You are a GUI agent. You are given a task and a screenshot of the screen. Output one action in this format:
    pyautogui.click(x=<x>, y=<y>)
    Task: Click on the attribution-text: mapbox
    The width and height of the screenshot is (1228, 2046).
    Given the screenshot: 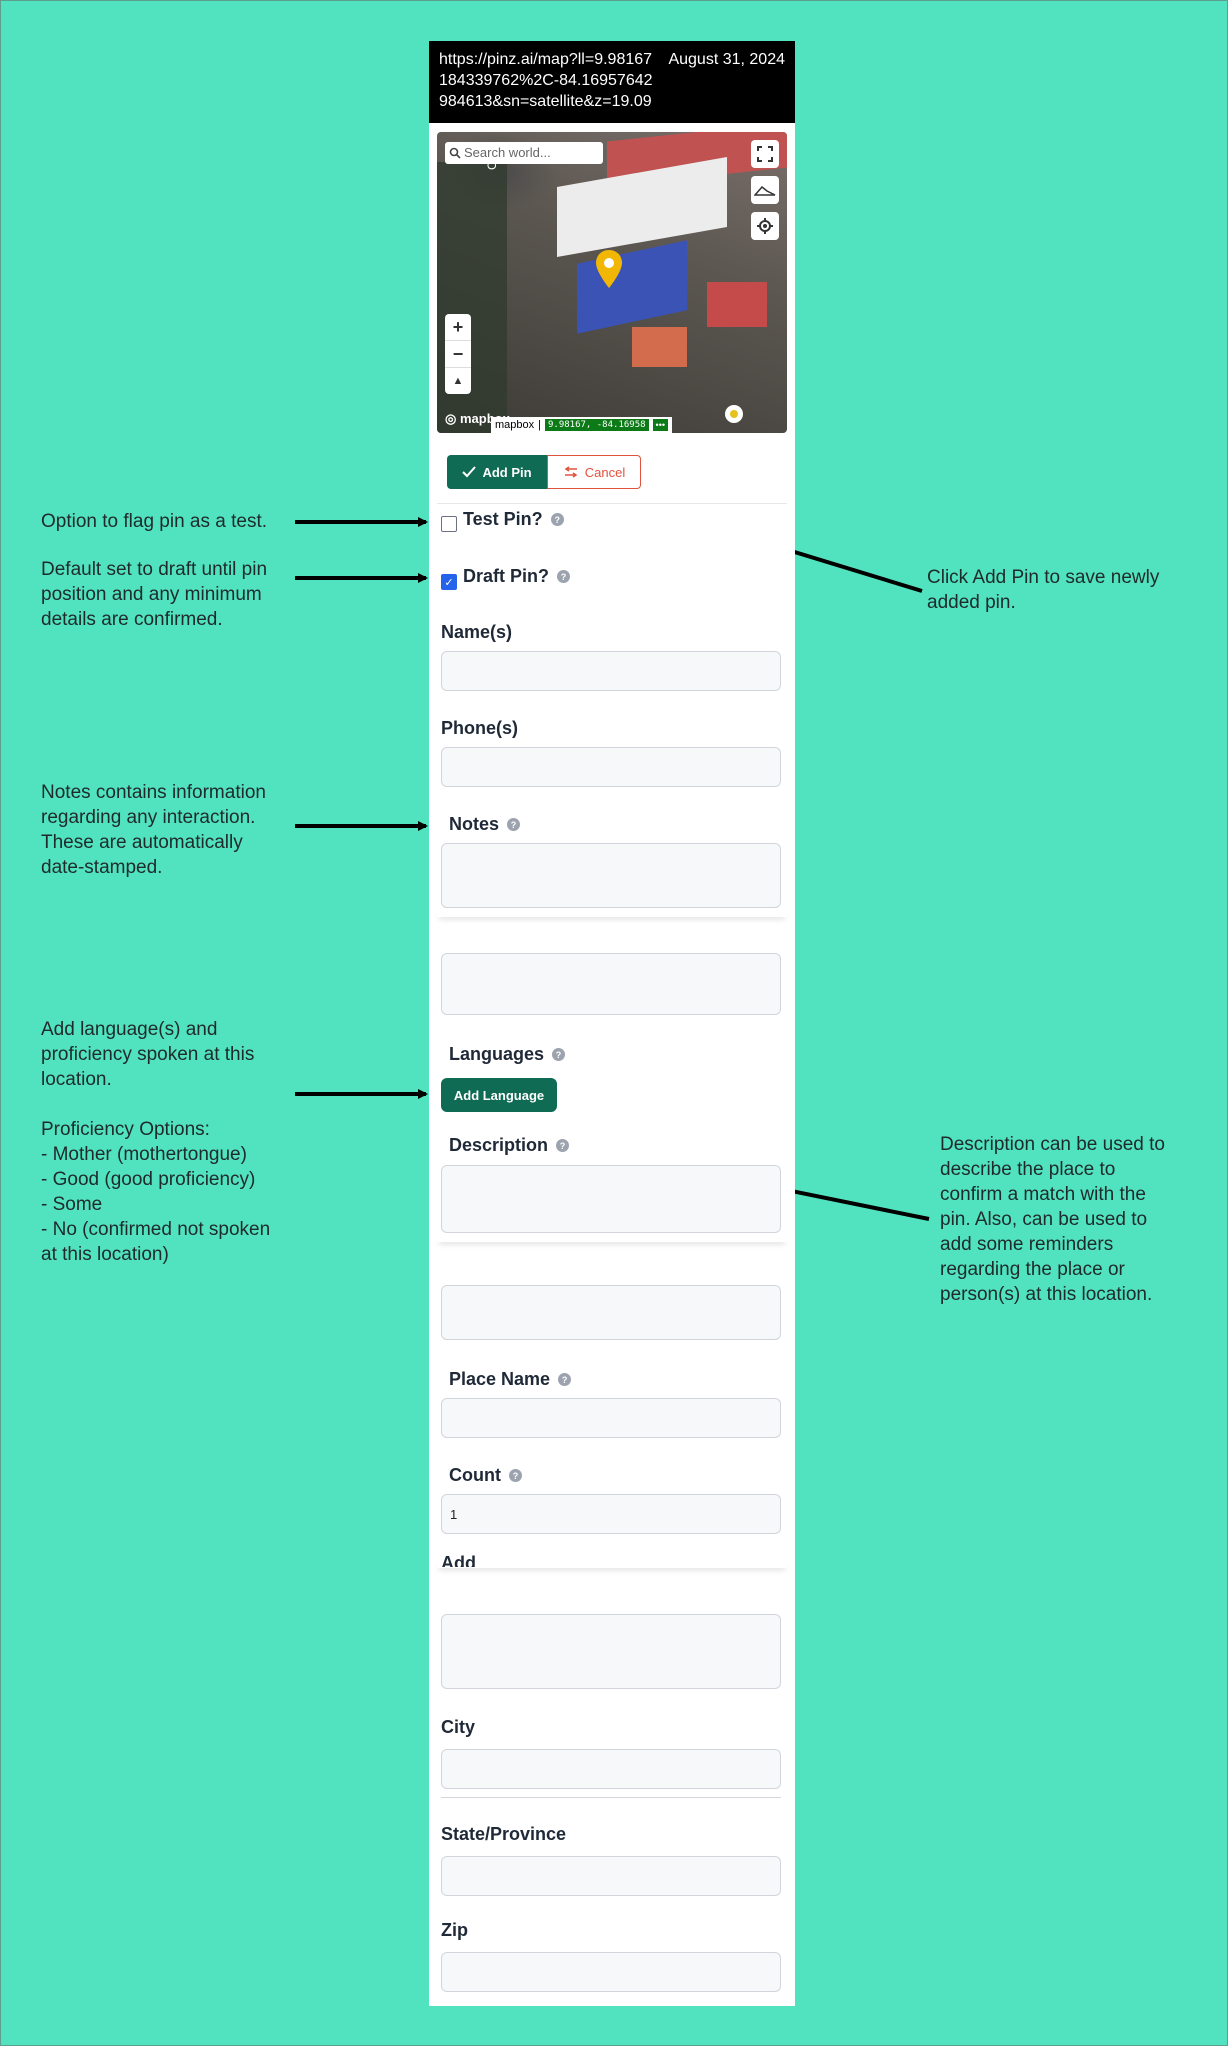 What is the action you would take?
    pyautogui.click(x=515, y=425)
    